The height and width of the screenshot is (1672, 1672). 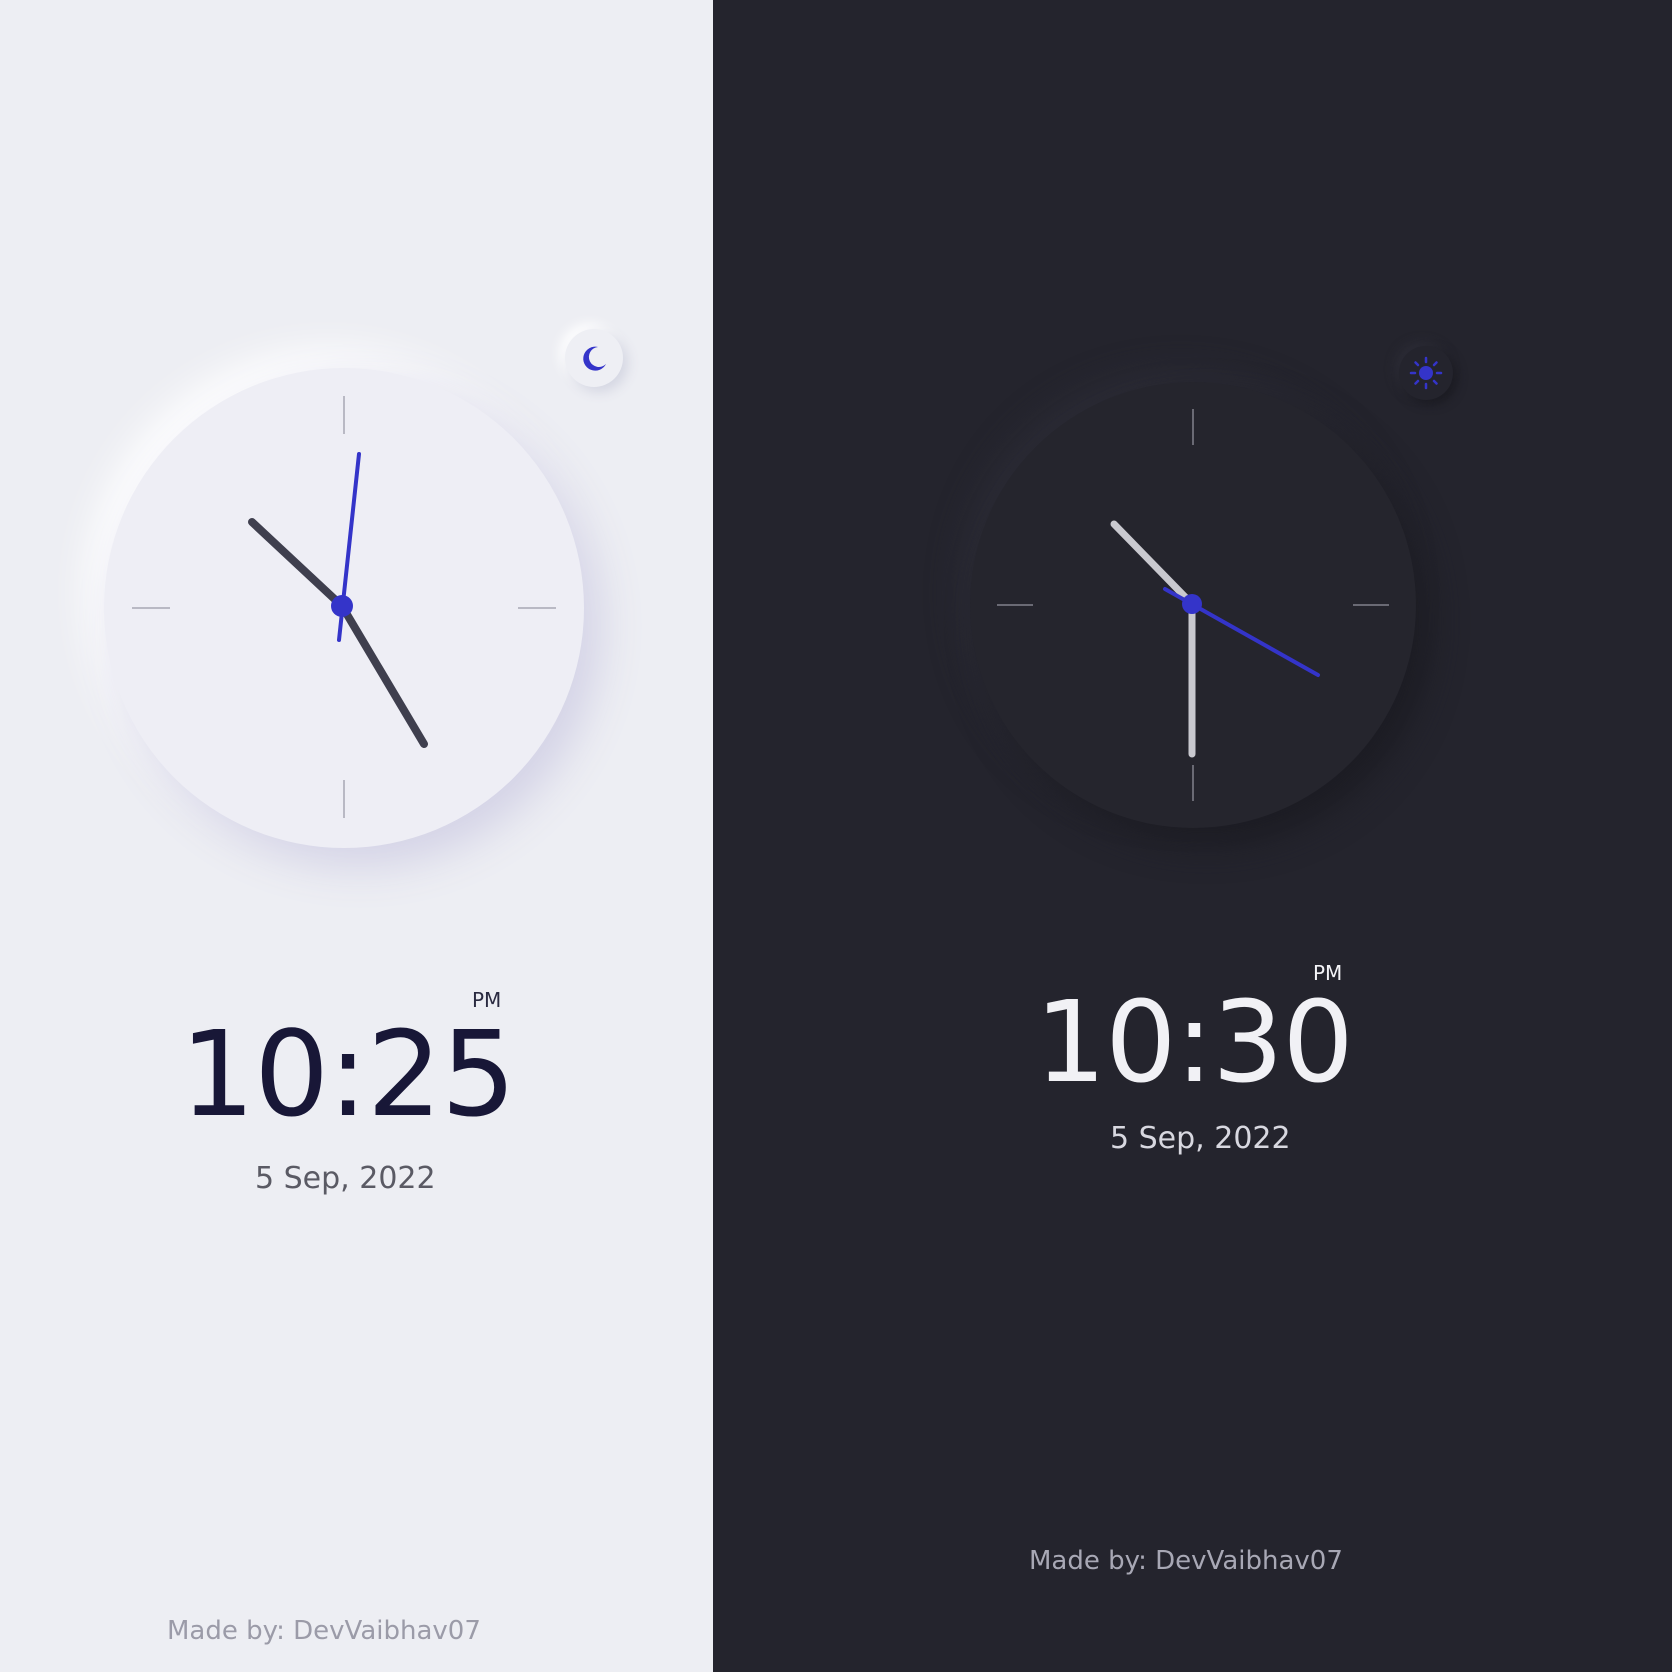 I want to click on digital-time: 10:25, so click(x=348, y=1074).